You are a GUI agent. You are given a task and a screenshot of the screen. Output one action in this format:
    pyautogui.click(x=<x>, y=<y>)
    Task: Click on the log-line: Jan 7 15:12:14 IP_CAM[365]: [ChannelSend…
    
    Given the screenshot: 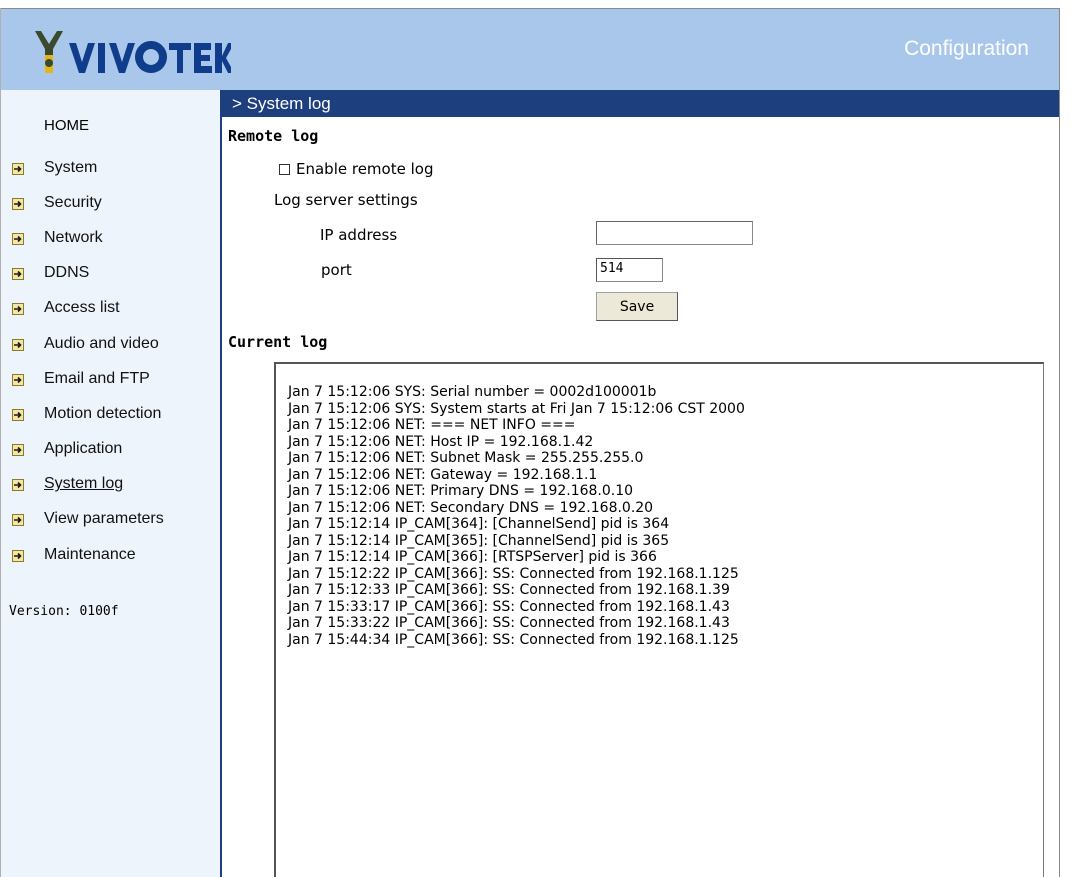 What is the action you would take?
    pyautogui.click(x=479, y=540)
    